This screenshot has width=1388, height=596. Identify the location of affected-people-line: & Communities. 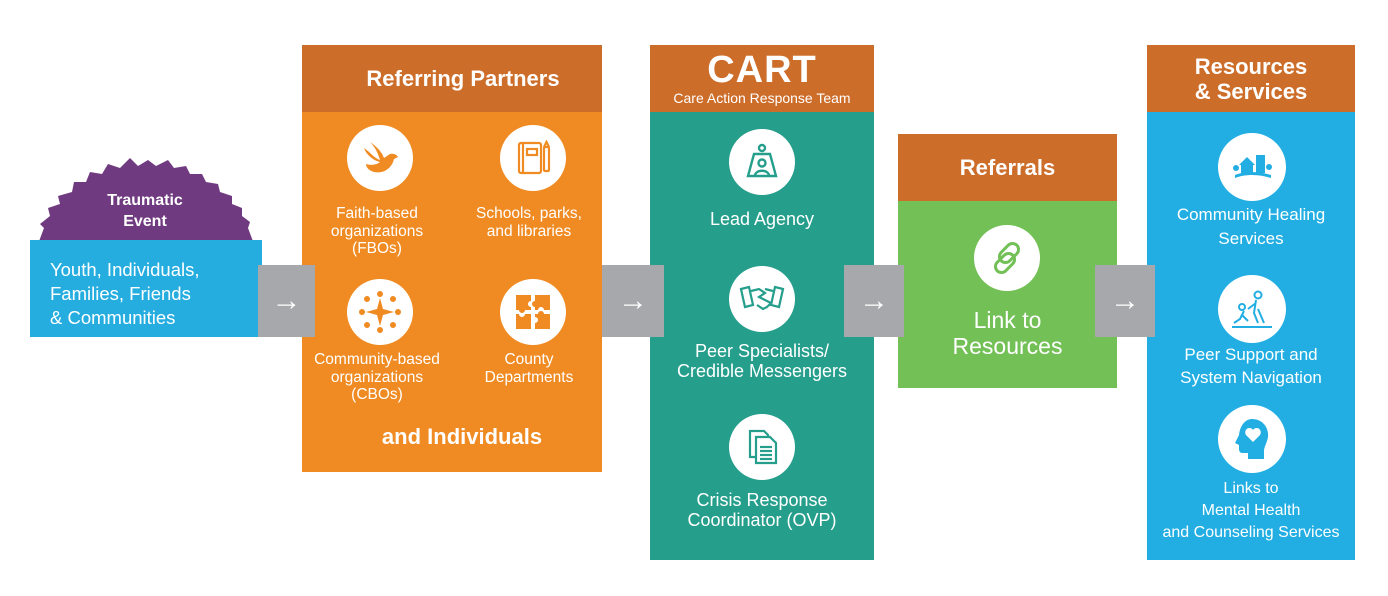
(113, 317).